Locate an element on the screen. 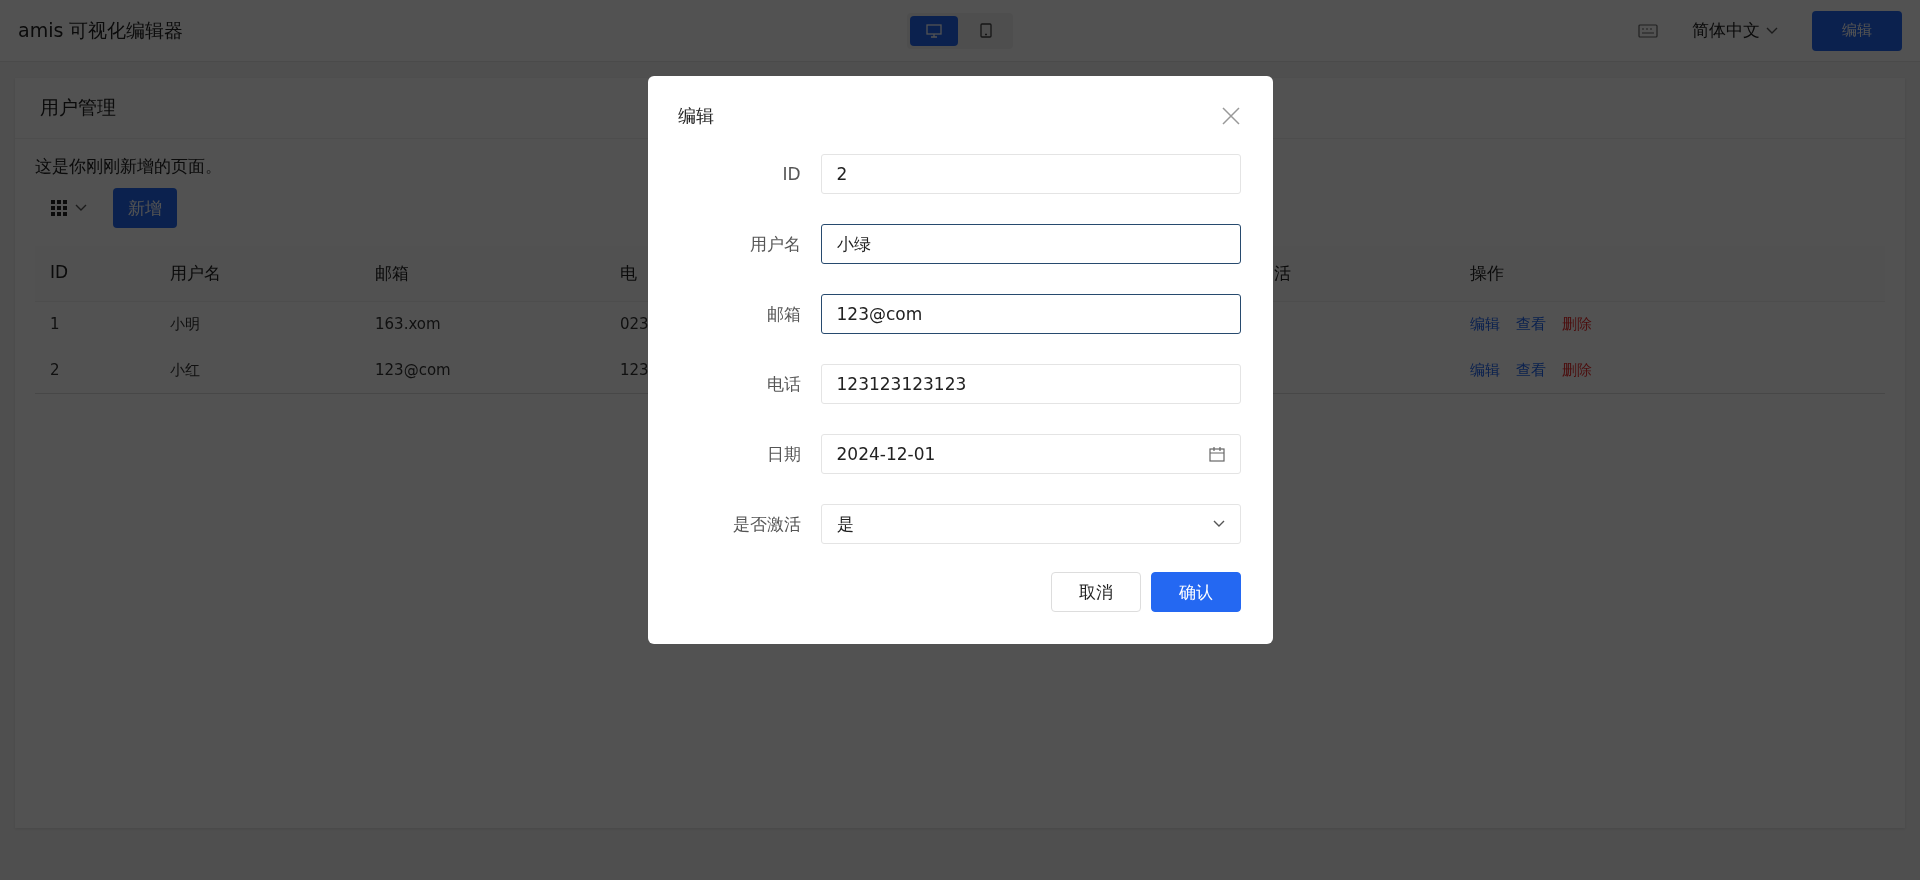 Image resolution: width=1920 pixels, height=880 pixels. tablet-icon is located at coordinates (986, 30).